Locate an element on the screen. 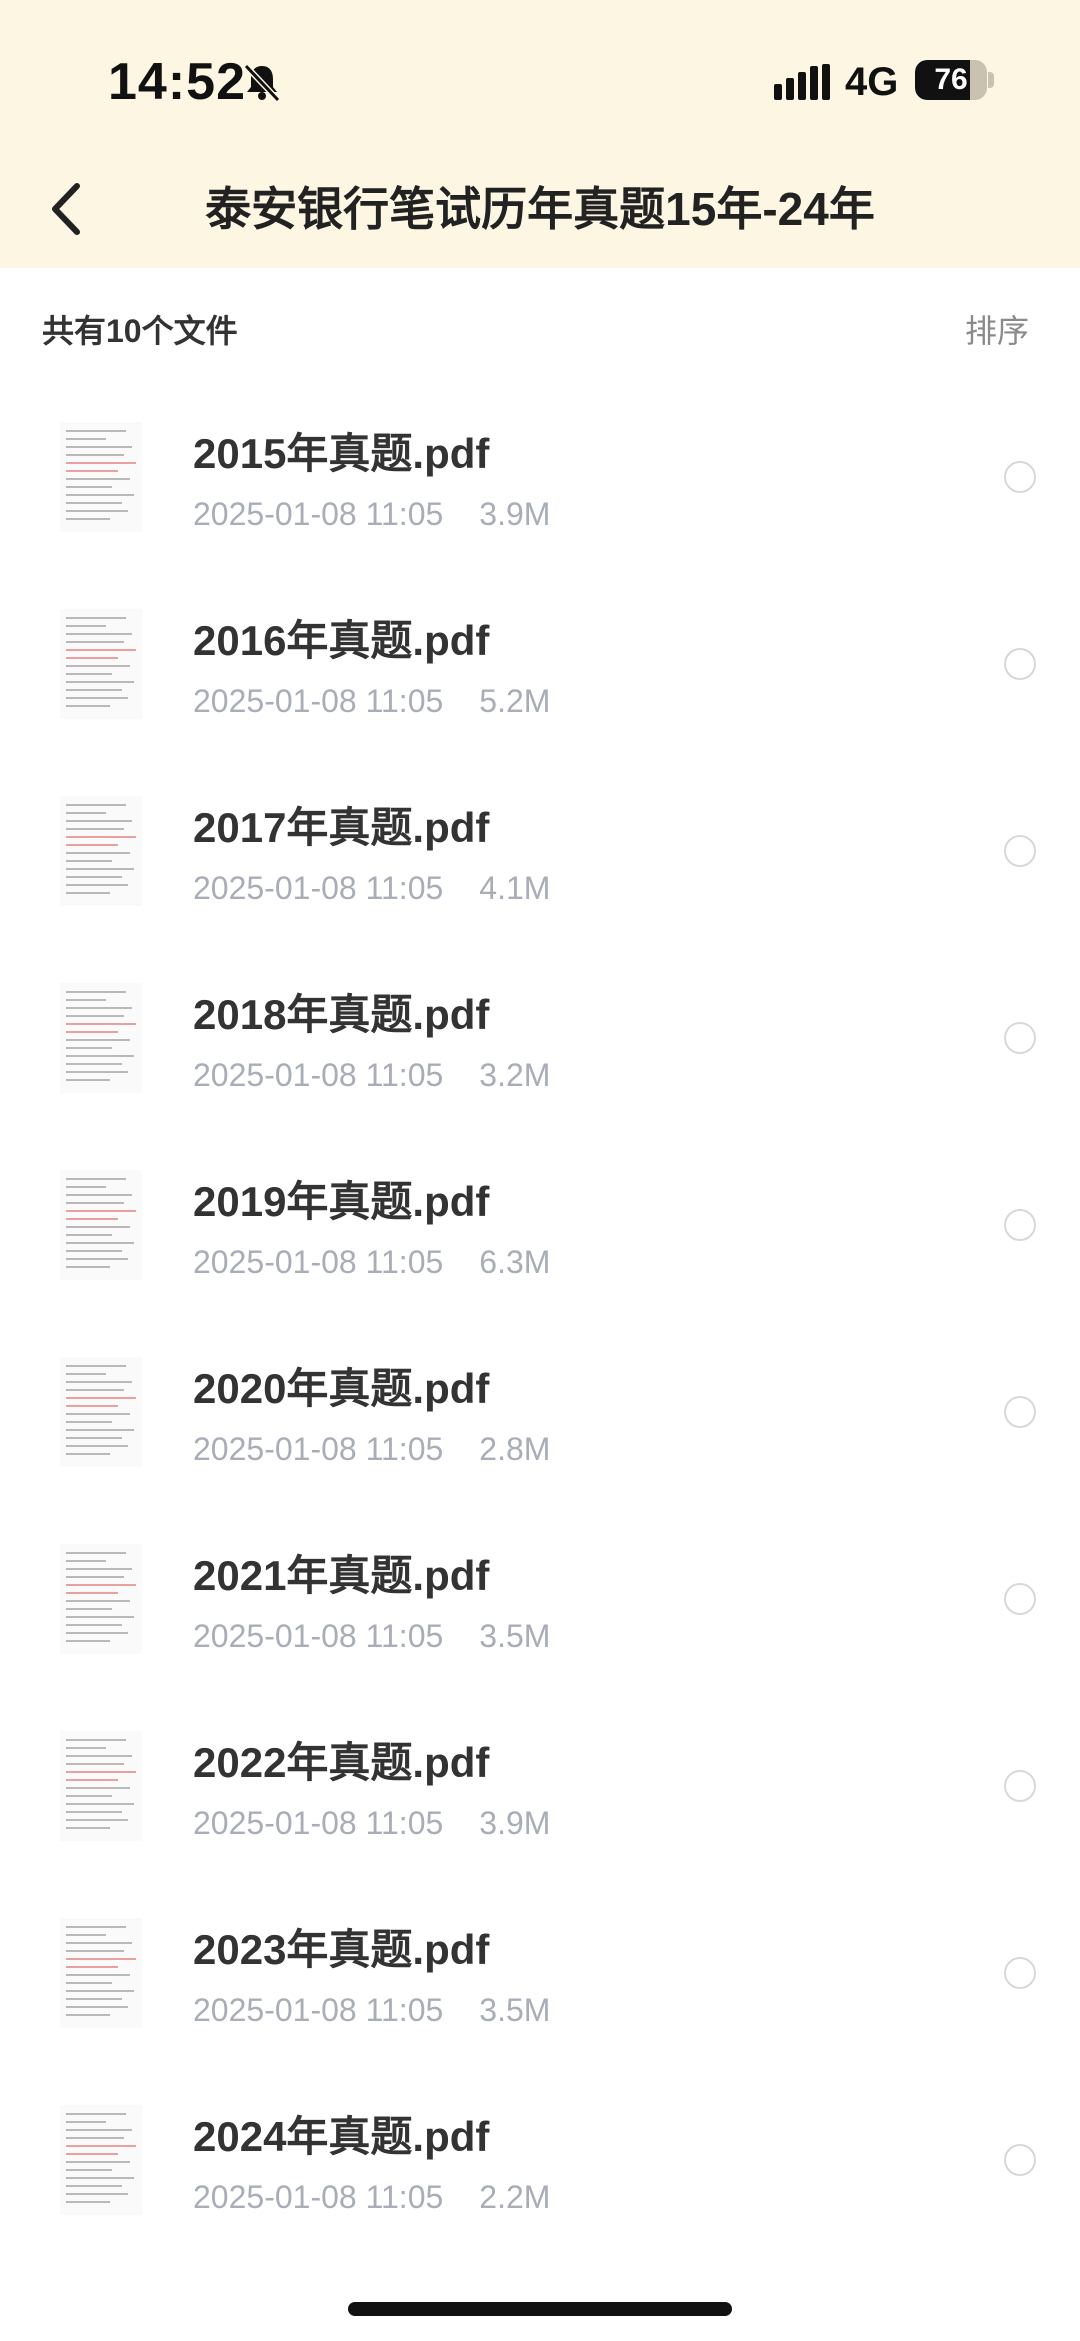  file-name: 2024年真题.pdf is located at coordinates (341, 2136).